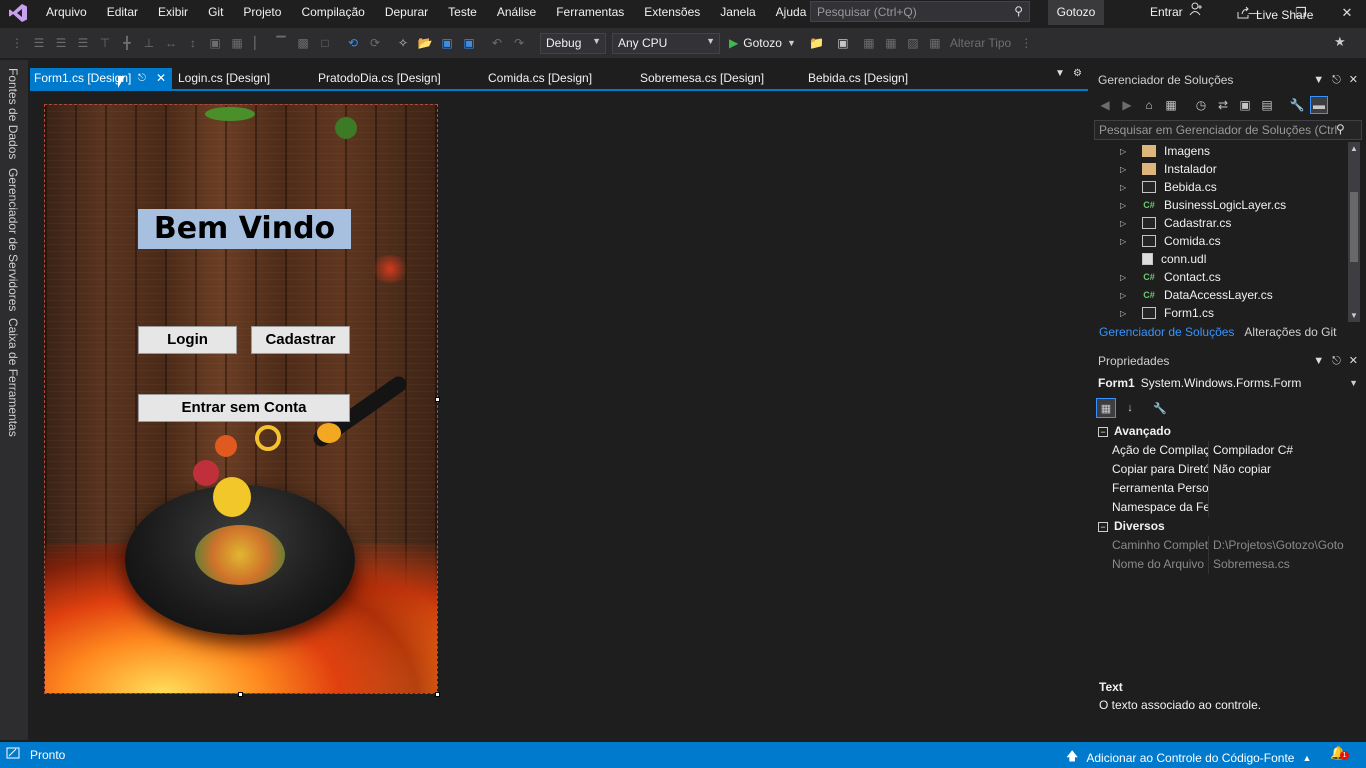 This screenshot has height=768, width=1366. Describe the element at coordinates (215, 43) in the screenshot. I see `same-size-icon: ▣` at that location.